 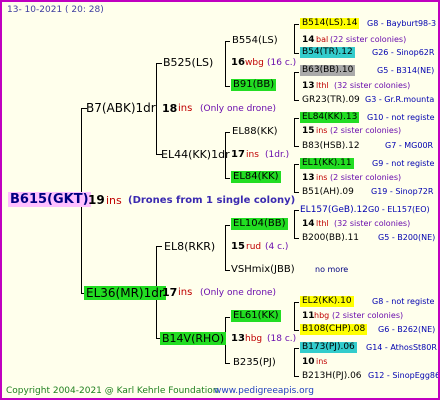 What do you see at coordinates (327, 301) in the screenshot?
I see `gen4-queen-11: EL2(KK).10` at bounding box center [327, 301].